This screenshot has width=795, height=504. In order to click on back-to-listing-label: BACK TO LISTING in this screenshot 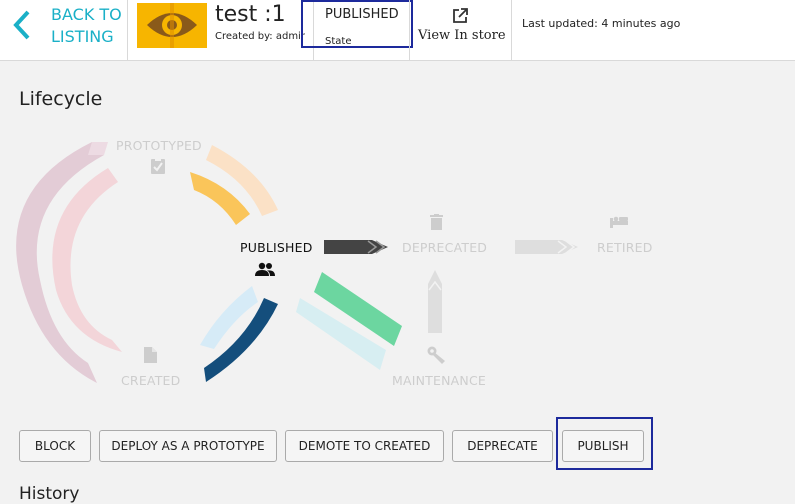, I will do `click(86, 26)`.